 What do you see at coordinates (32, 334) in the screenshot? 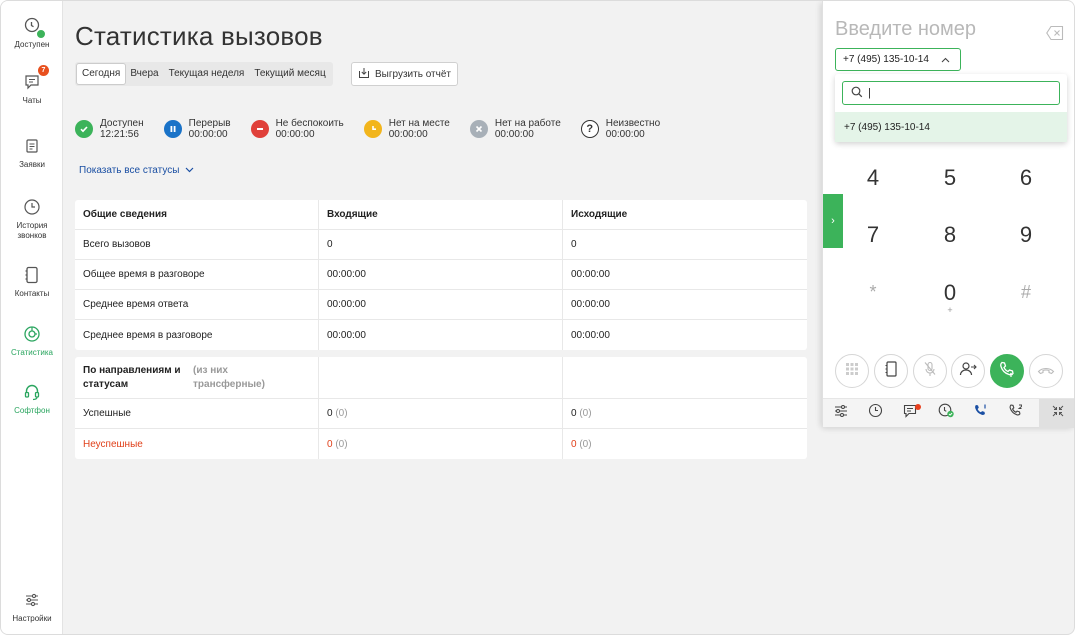
I see `statistics-icon` at bounding box center [32, 334].